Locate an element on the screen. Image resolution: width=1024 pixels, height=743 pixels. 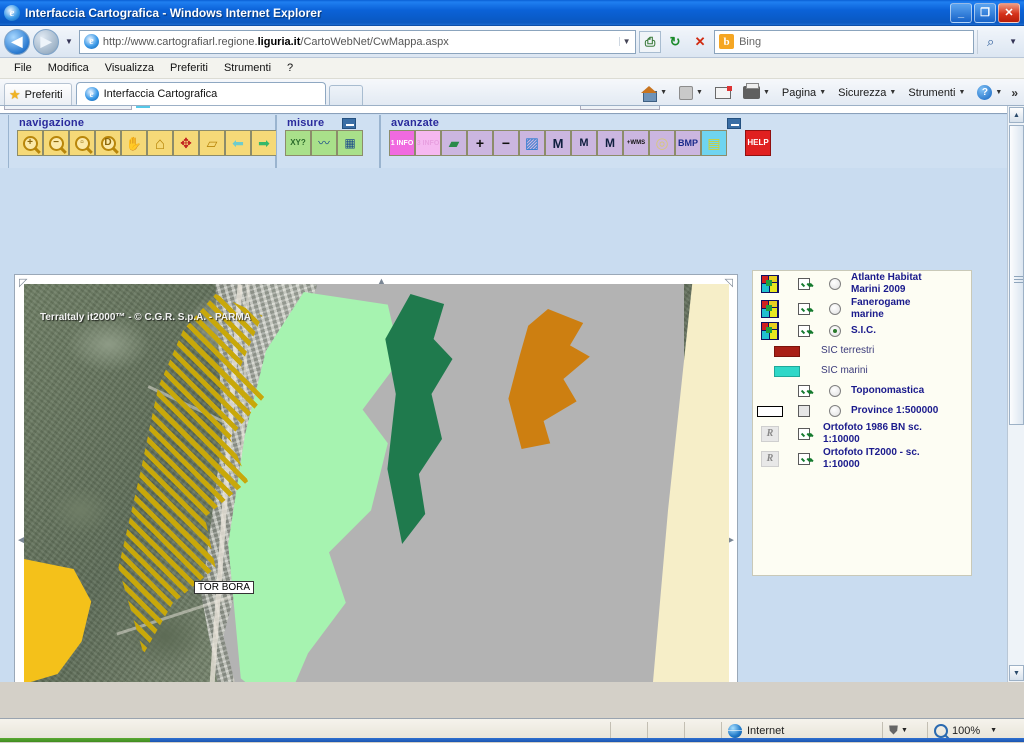
legend-checkbox-sic is located at coordinates (804, 331).